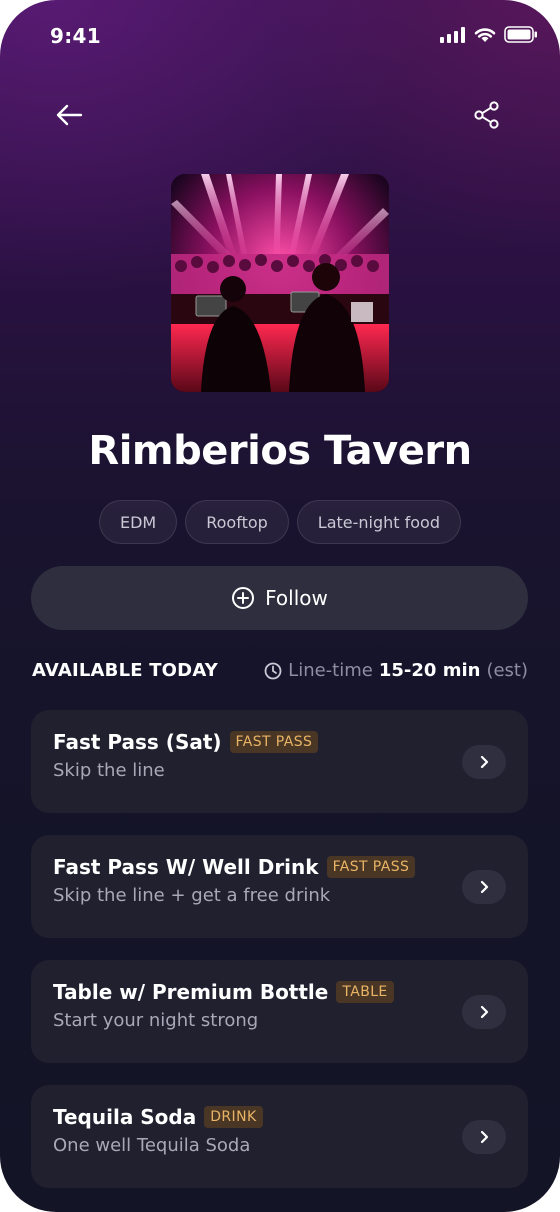 This screenshot has height=1212, width=560. What do you see at coordinates (378, 522) in the screenshot?
I see `tag-chip: Late-night food` at bounding box center [378, 522].